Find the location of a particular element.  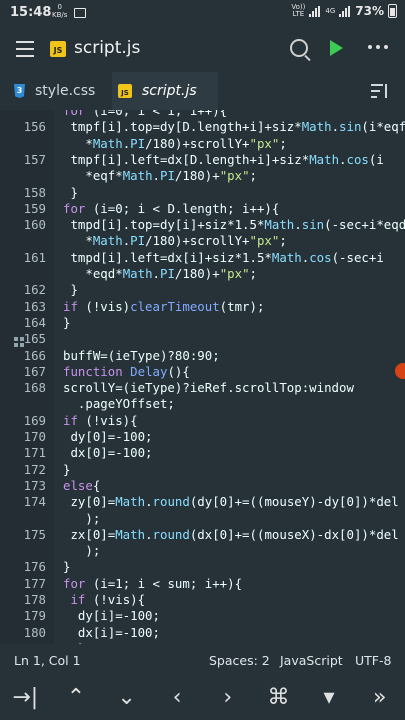

tab-script-js: JS script.js is located at coordinates (157, 91).